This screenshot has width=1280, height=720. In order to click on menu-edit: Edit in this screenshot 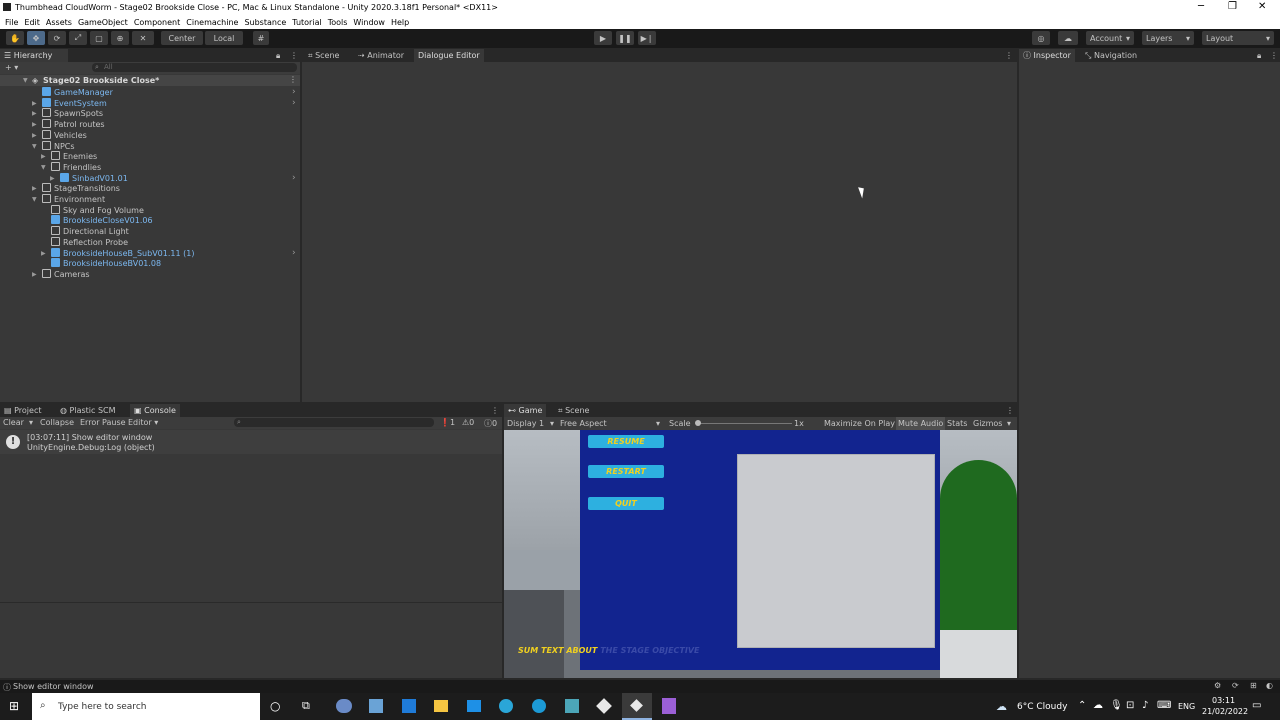, I will do `click(32, 22)`.